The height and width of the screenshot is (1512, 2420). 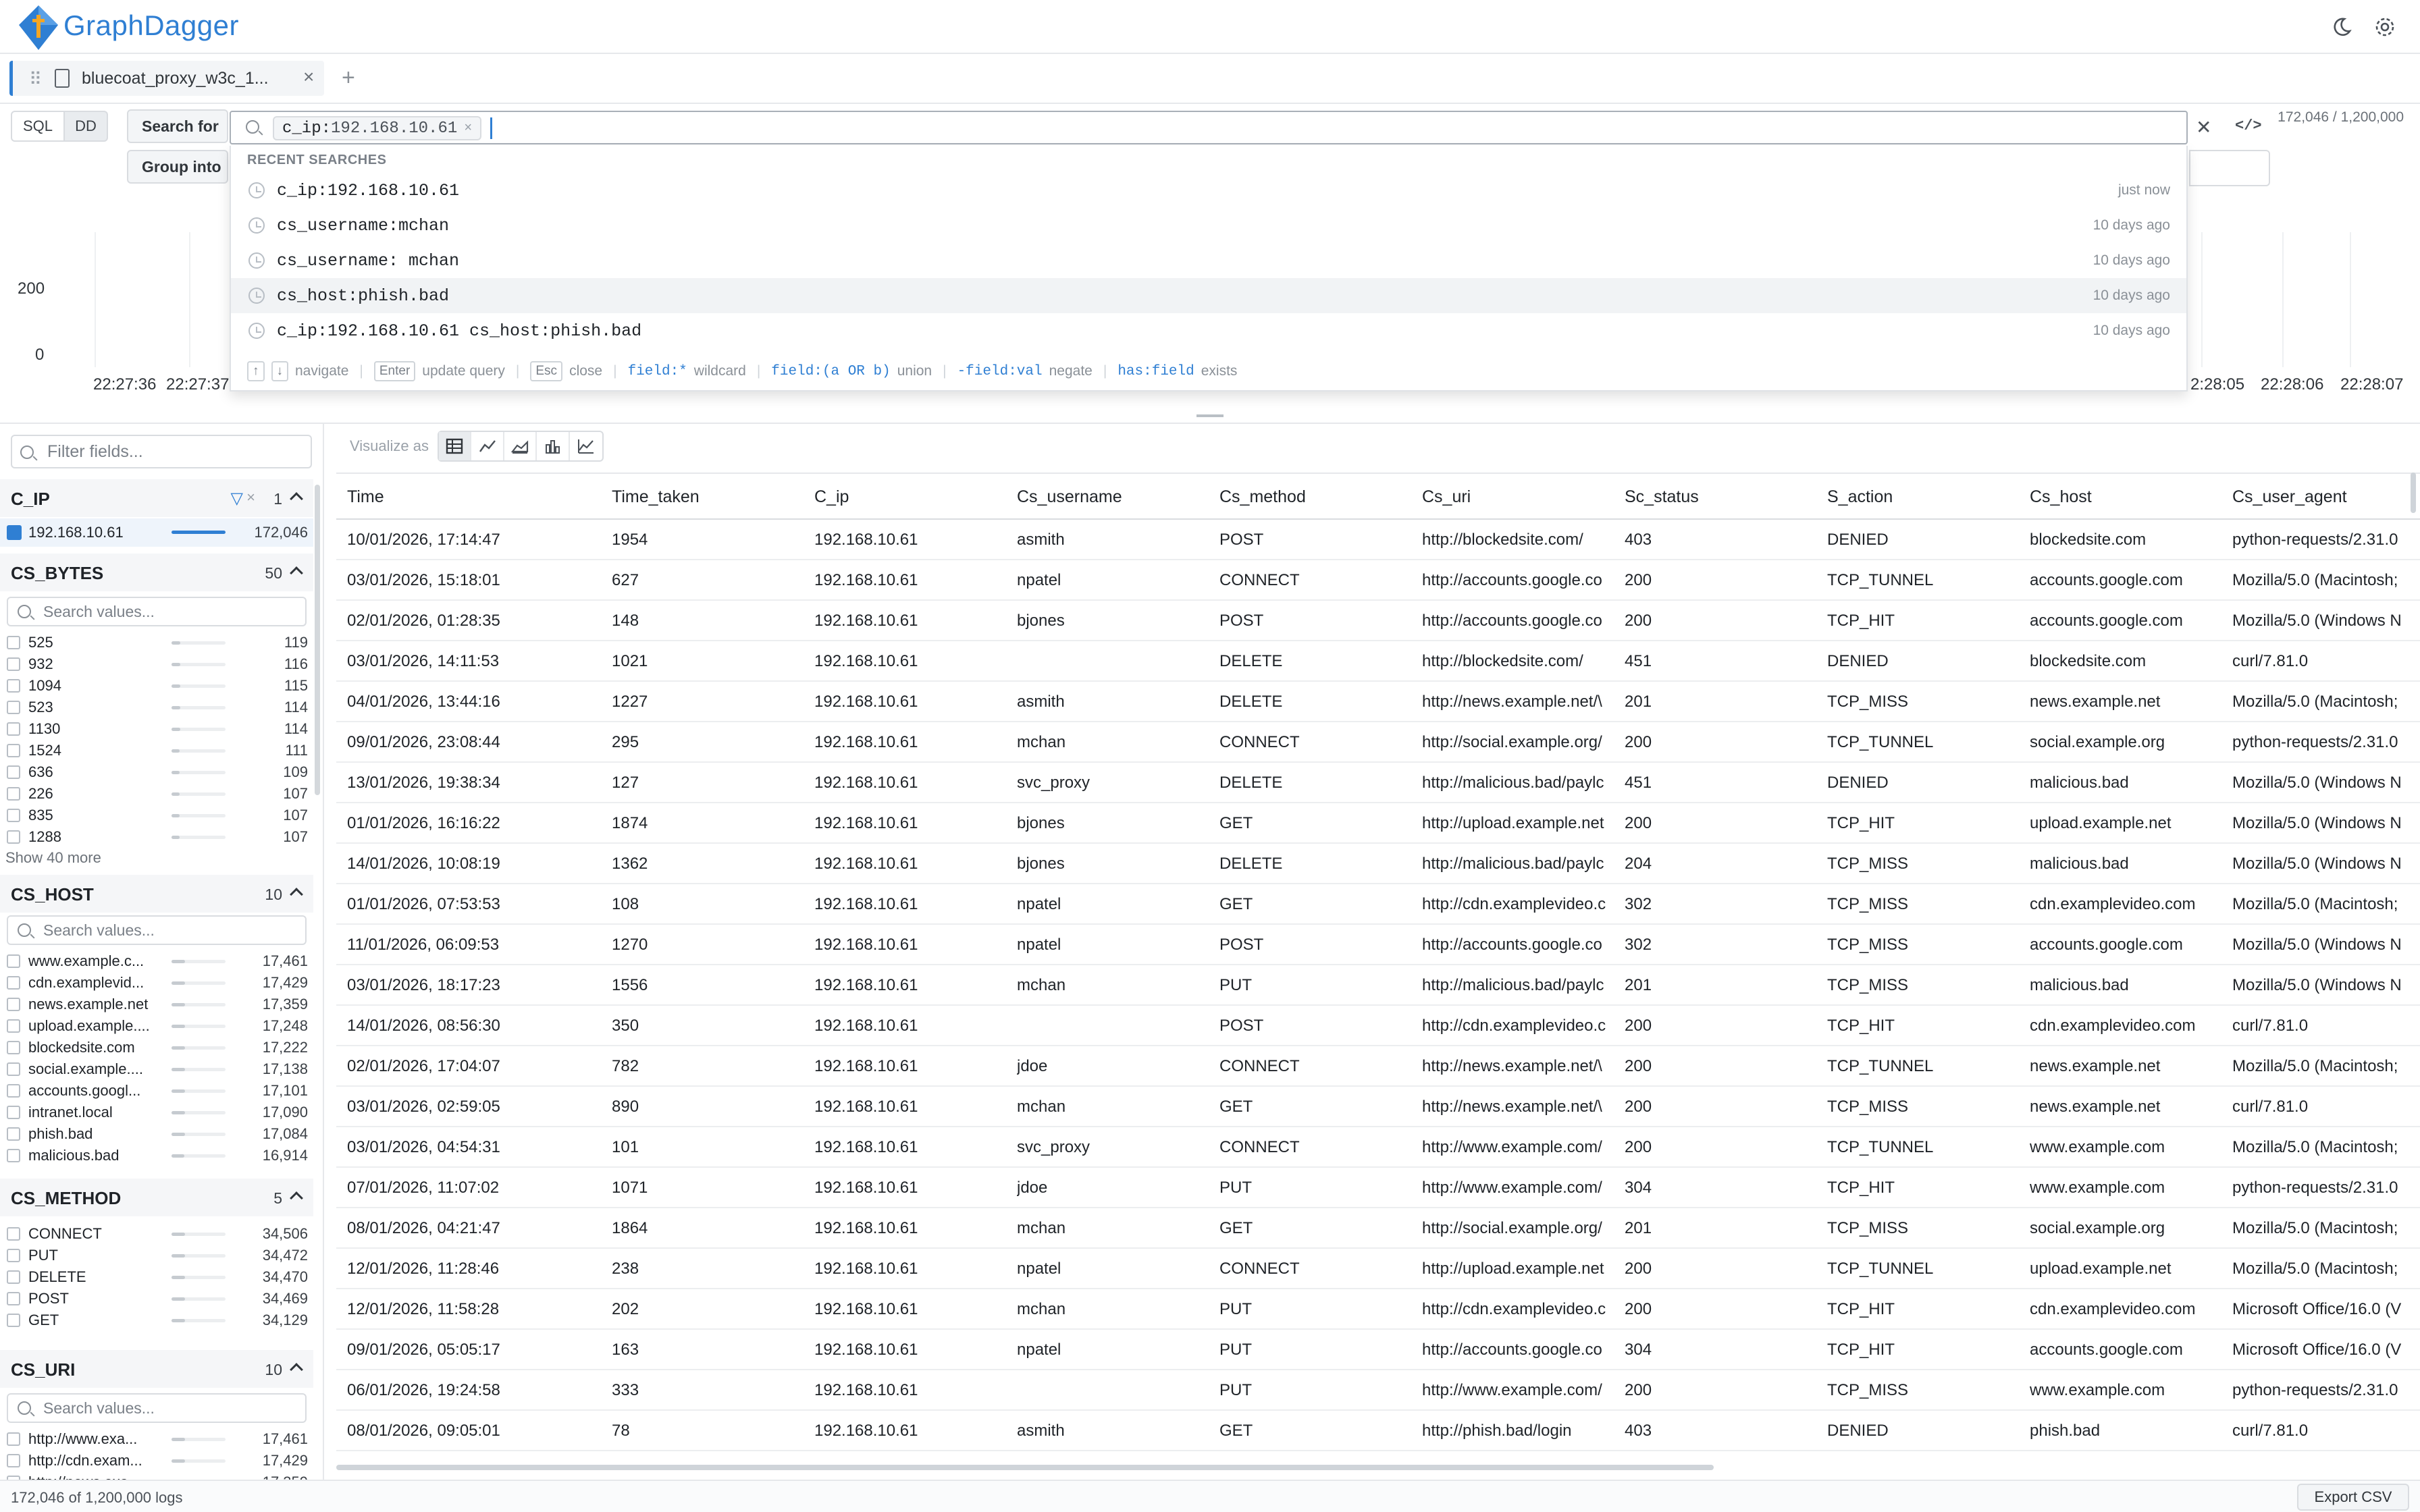 I want to click on tab-close-icon: ×, so click(x=308, y=77).